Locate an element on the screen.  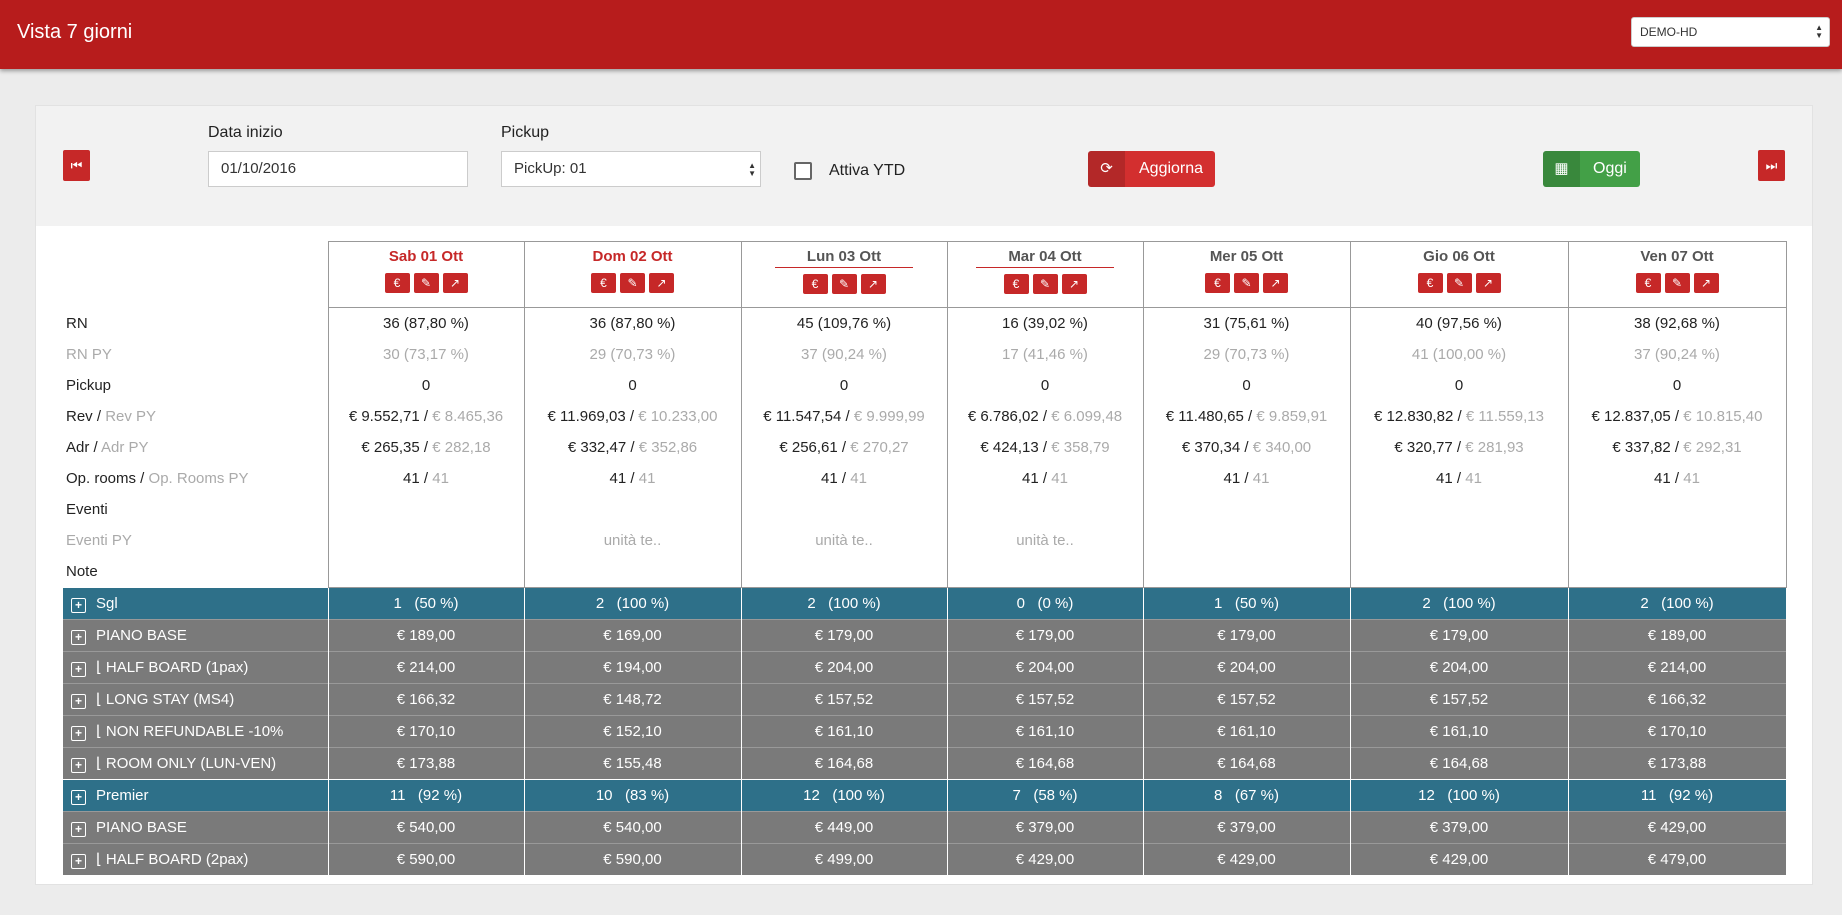
cell-value-py: € 282,18 is located at coordinates (461, 447).